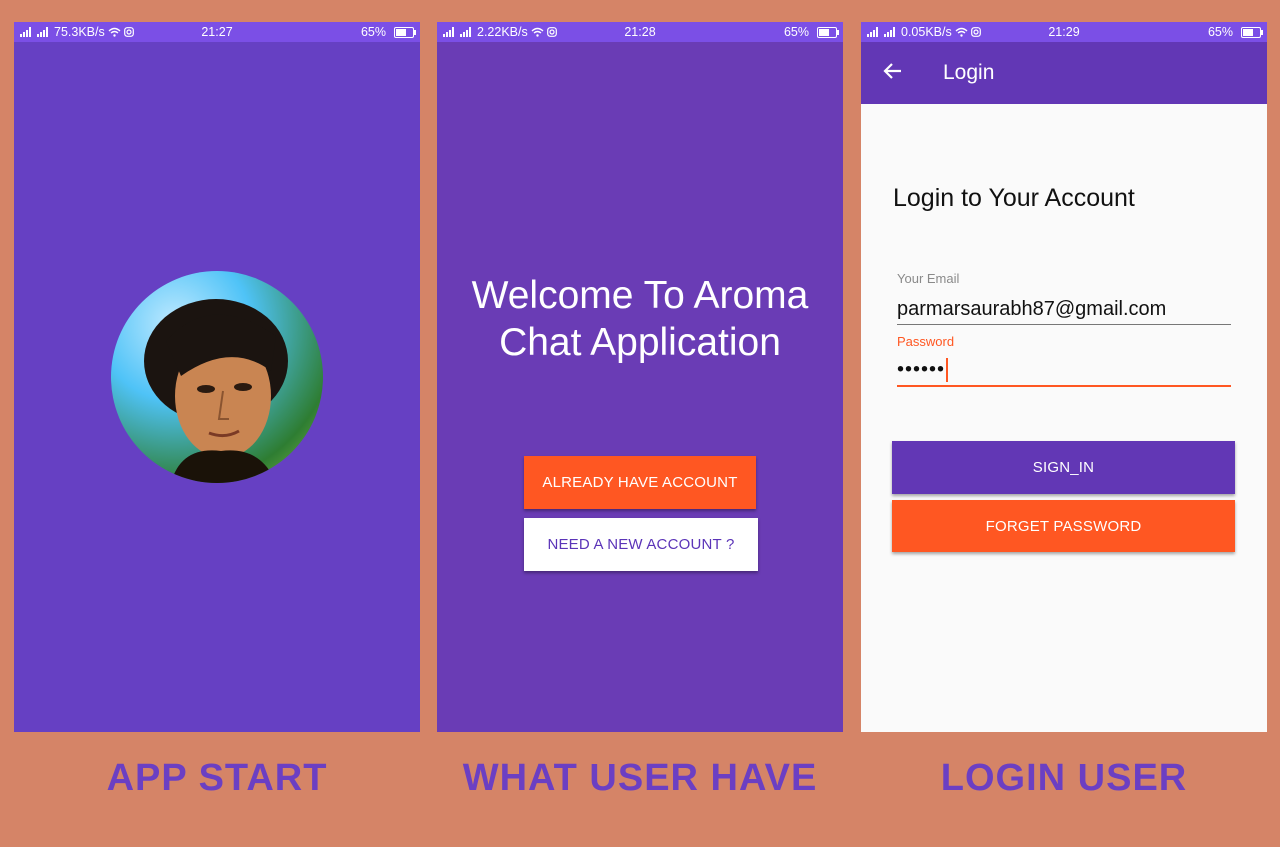 This screenshot has width=1280, height=847. Describe the element at coordinates (1014, 198) in the screenshot. I see `login-heading: Login to Your Account` at that location.